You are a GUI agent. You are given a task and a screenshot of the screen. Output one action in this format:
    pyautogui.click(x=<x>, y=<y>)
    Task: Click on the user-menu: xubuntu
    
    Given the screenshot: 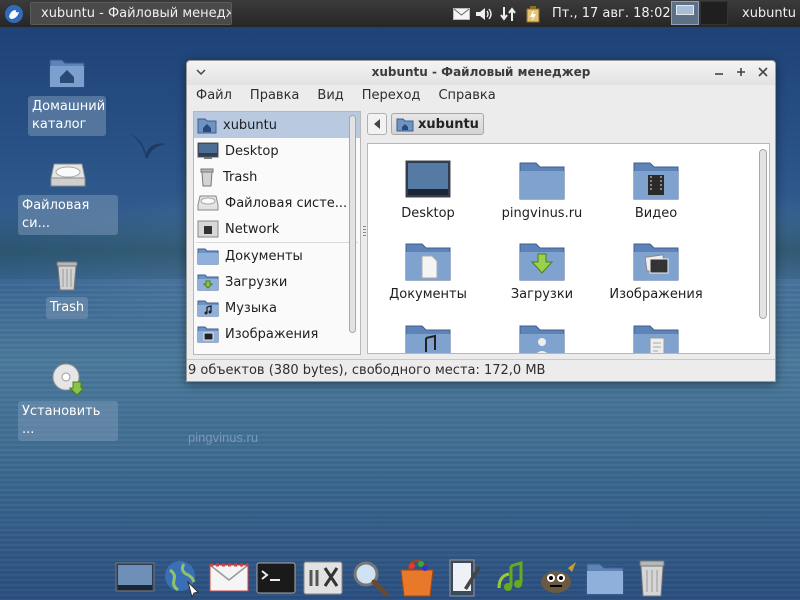 What is the action you would take?
    pyautogui.click(x=769, y=13)
    